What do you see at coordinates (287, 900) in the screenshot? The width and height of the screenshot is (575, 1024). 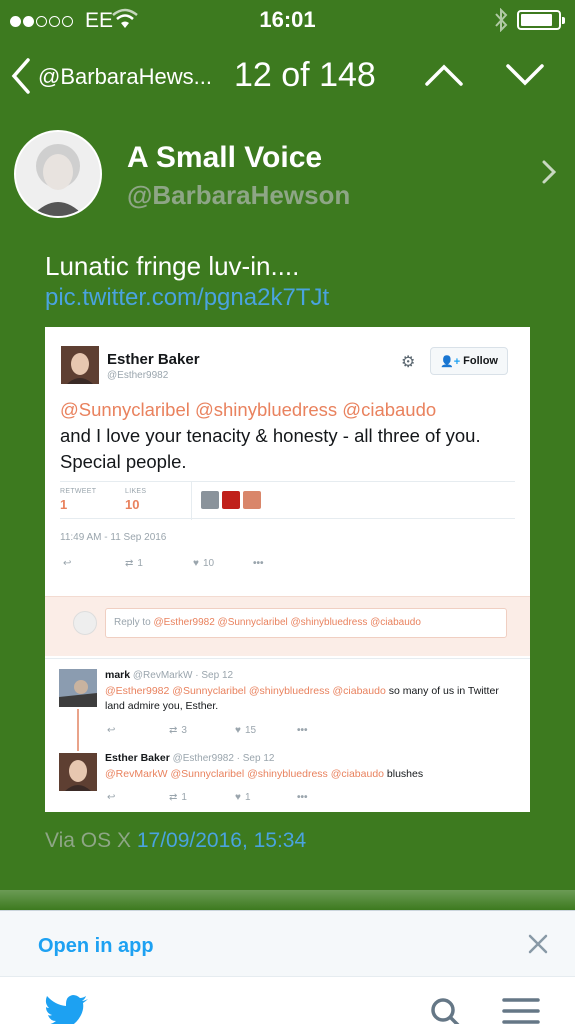 I see `divider` at bounding box center [287, 900].